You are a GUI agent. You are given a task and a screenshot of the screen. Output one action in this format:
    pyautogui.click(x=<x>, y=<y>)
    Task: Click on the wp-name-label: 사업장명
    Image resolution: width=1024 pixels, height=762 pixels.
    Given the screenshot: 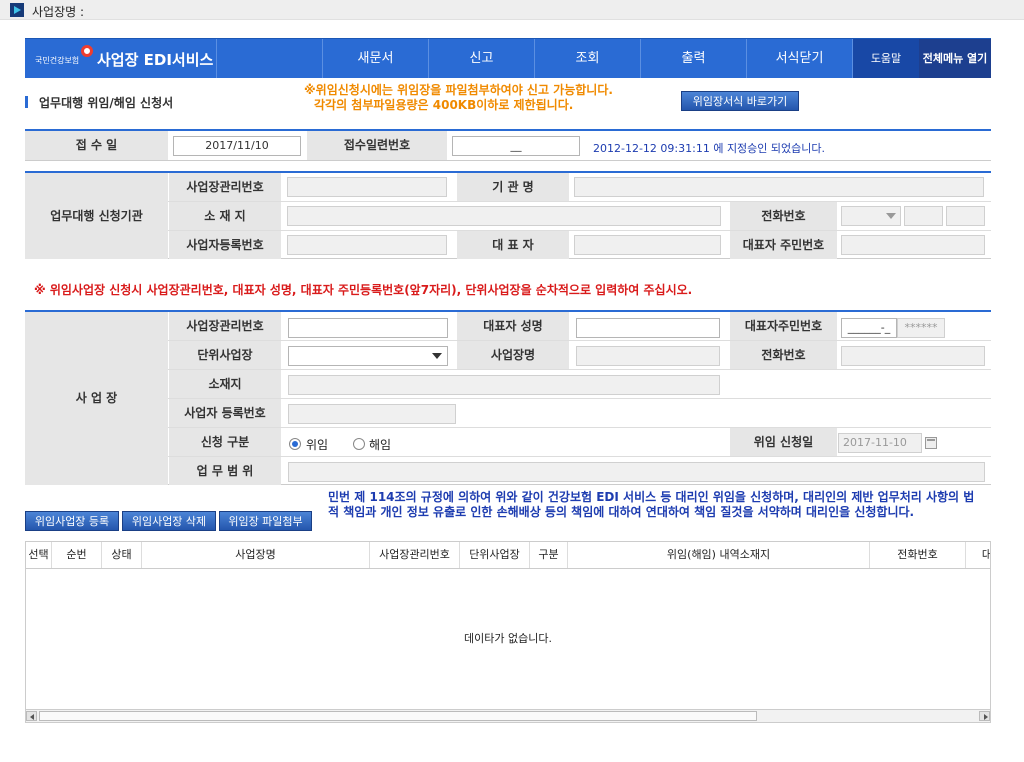 What is the action you would take?
    pyautogui.click(x=513, y=355)
    